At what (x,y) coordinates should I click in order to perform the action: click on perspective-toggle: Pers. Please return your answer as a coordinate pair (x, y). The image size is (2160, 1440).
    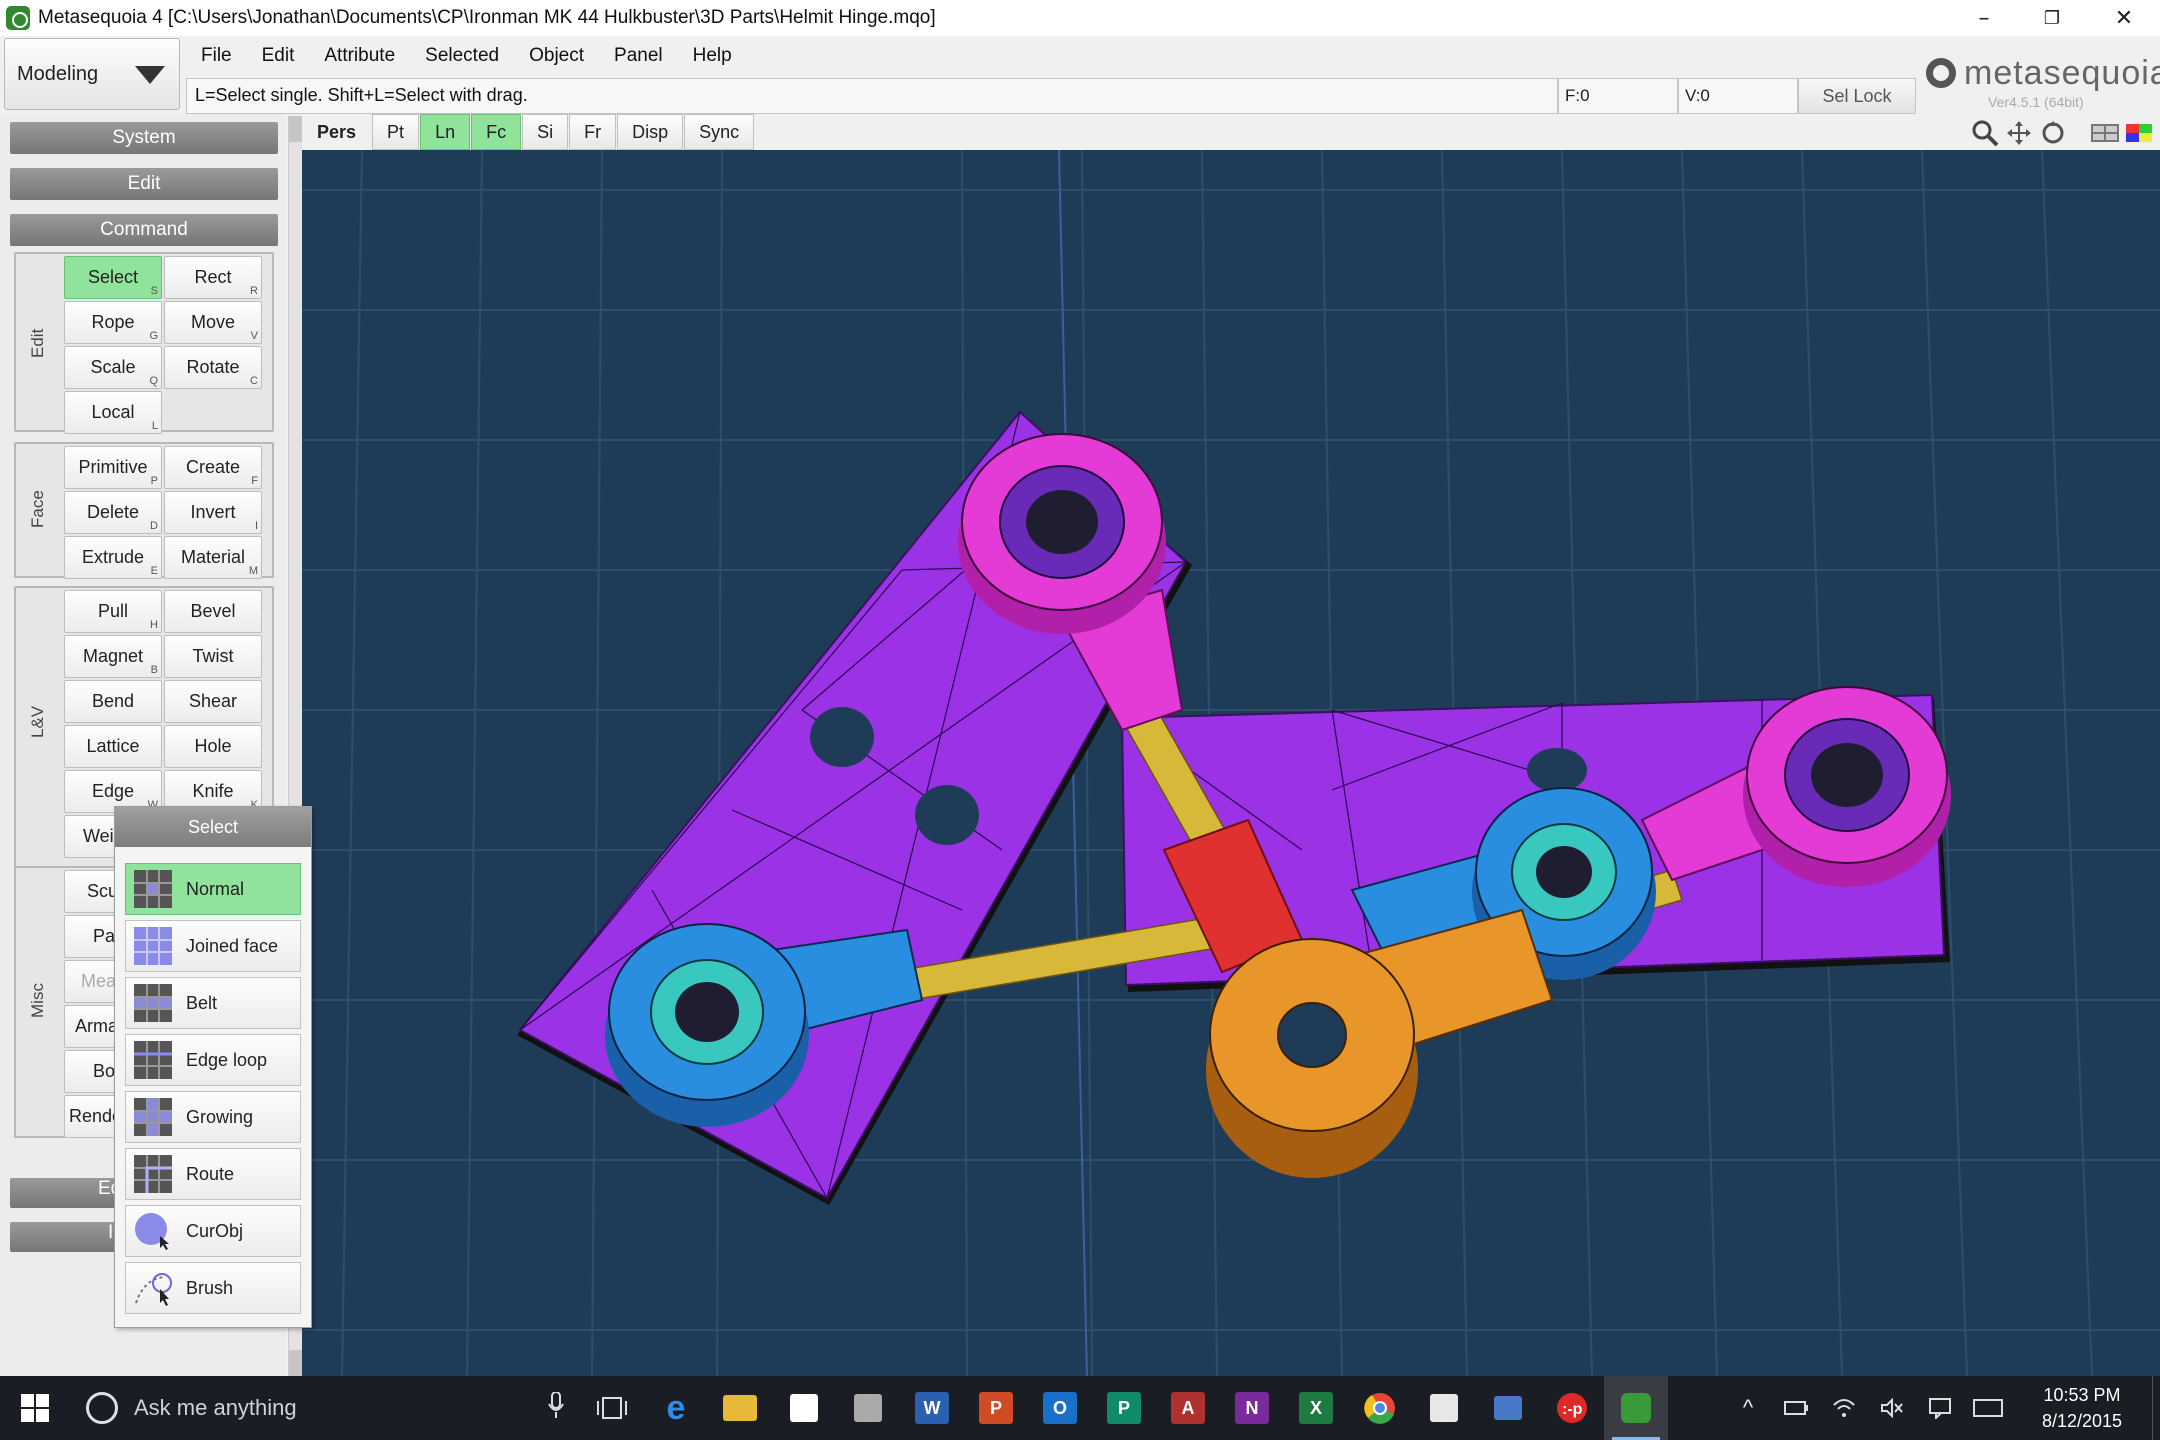
    Looking at the image, I should click on (337, 132).